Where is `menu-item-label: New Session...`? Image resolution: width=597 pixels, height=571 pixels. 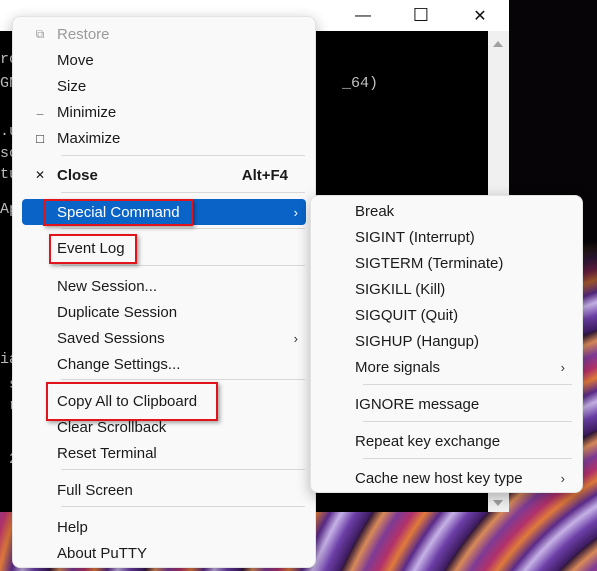 menu-item-label: New Session... is located at coordinates (107, 286).